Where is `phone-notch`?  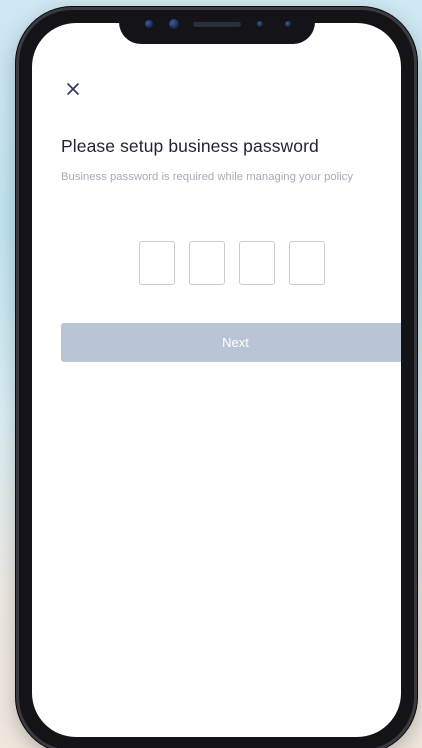 phone-notch is located at coordinates (216, 27).